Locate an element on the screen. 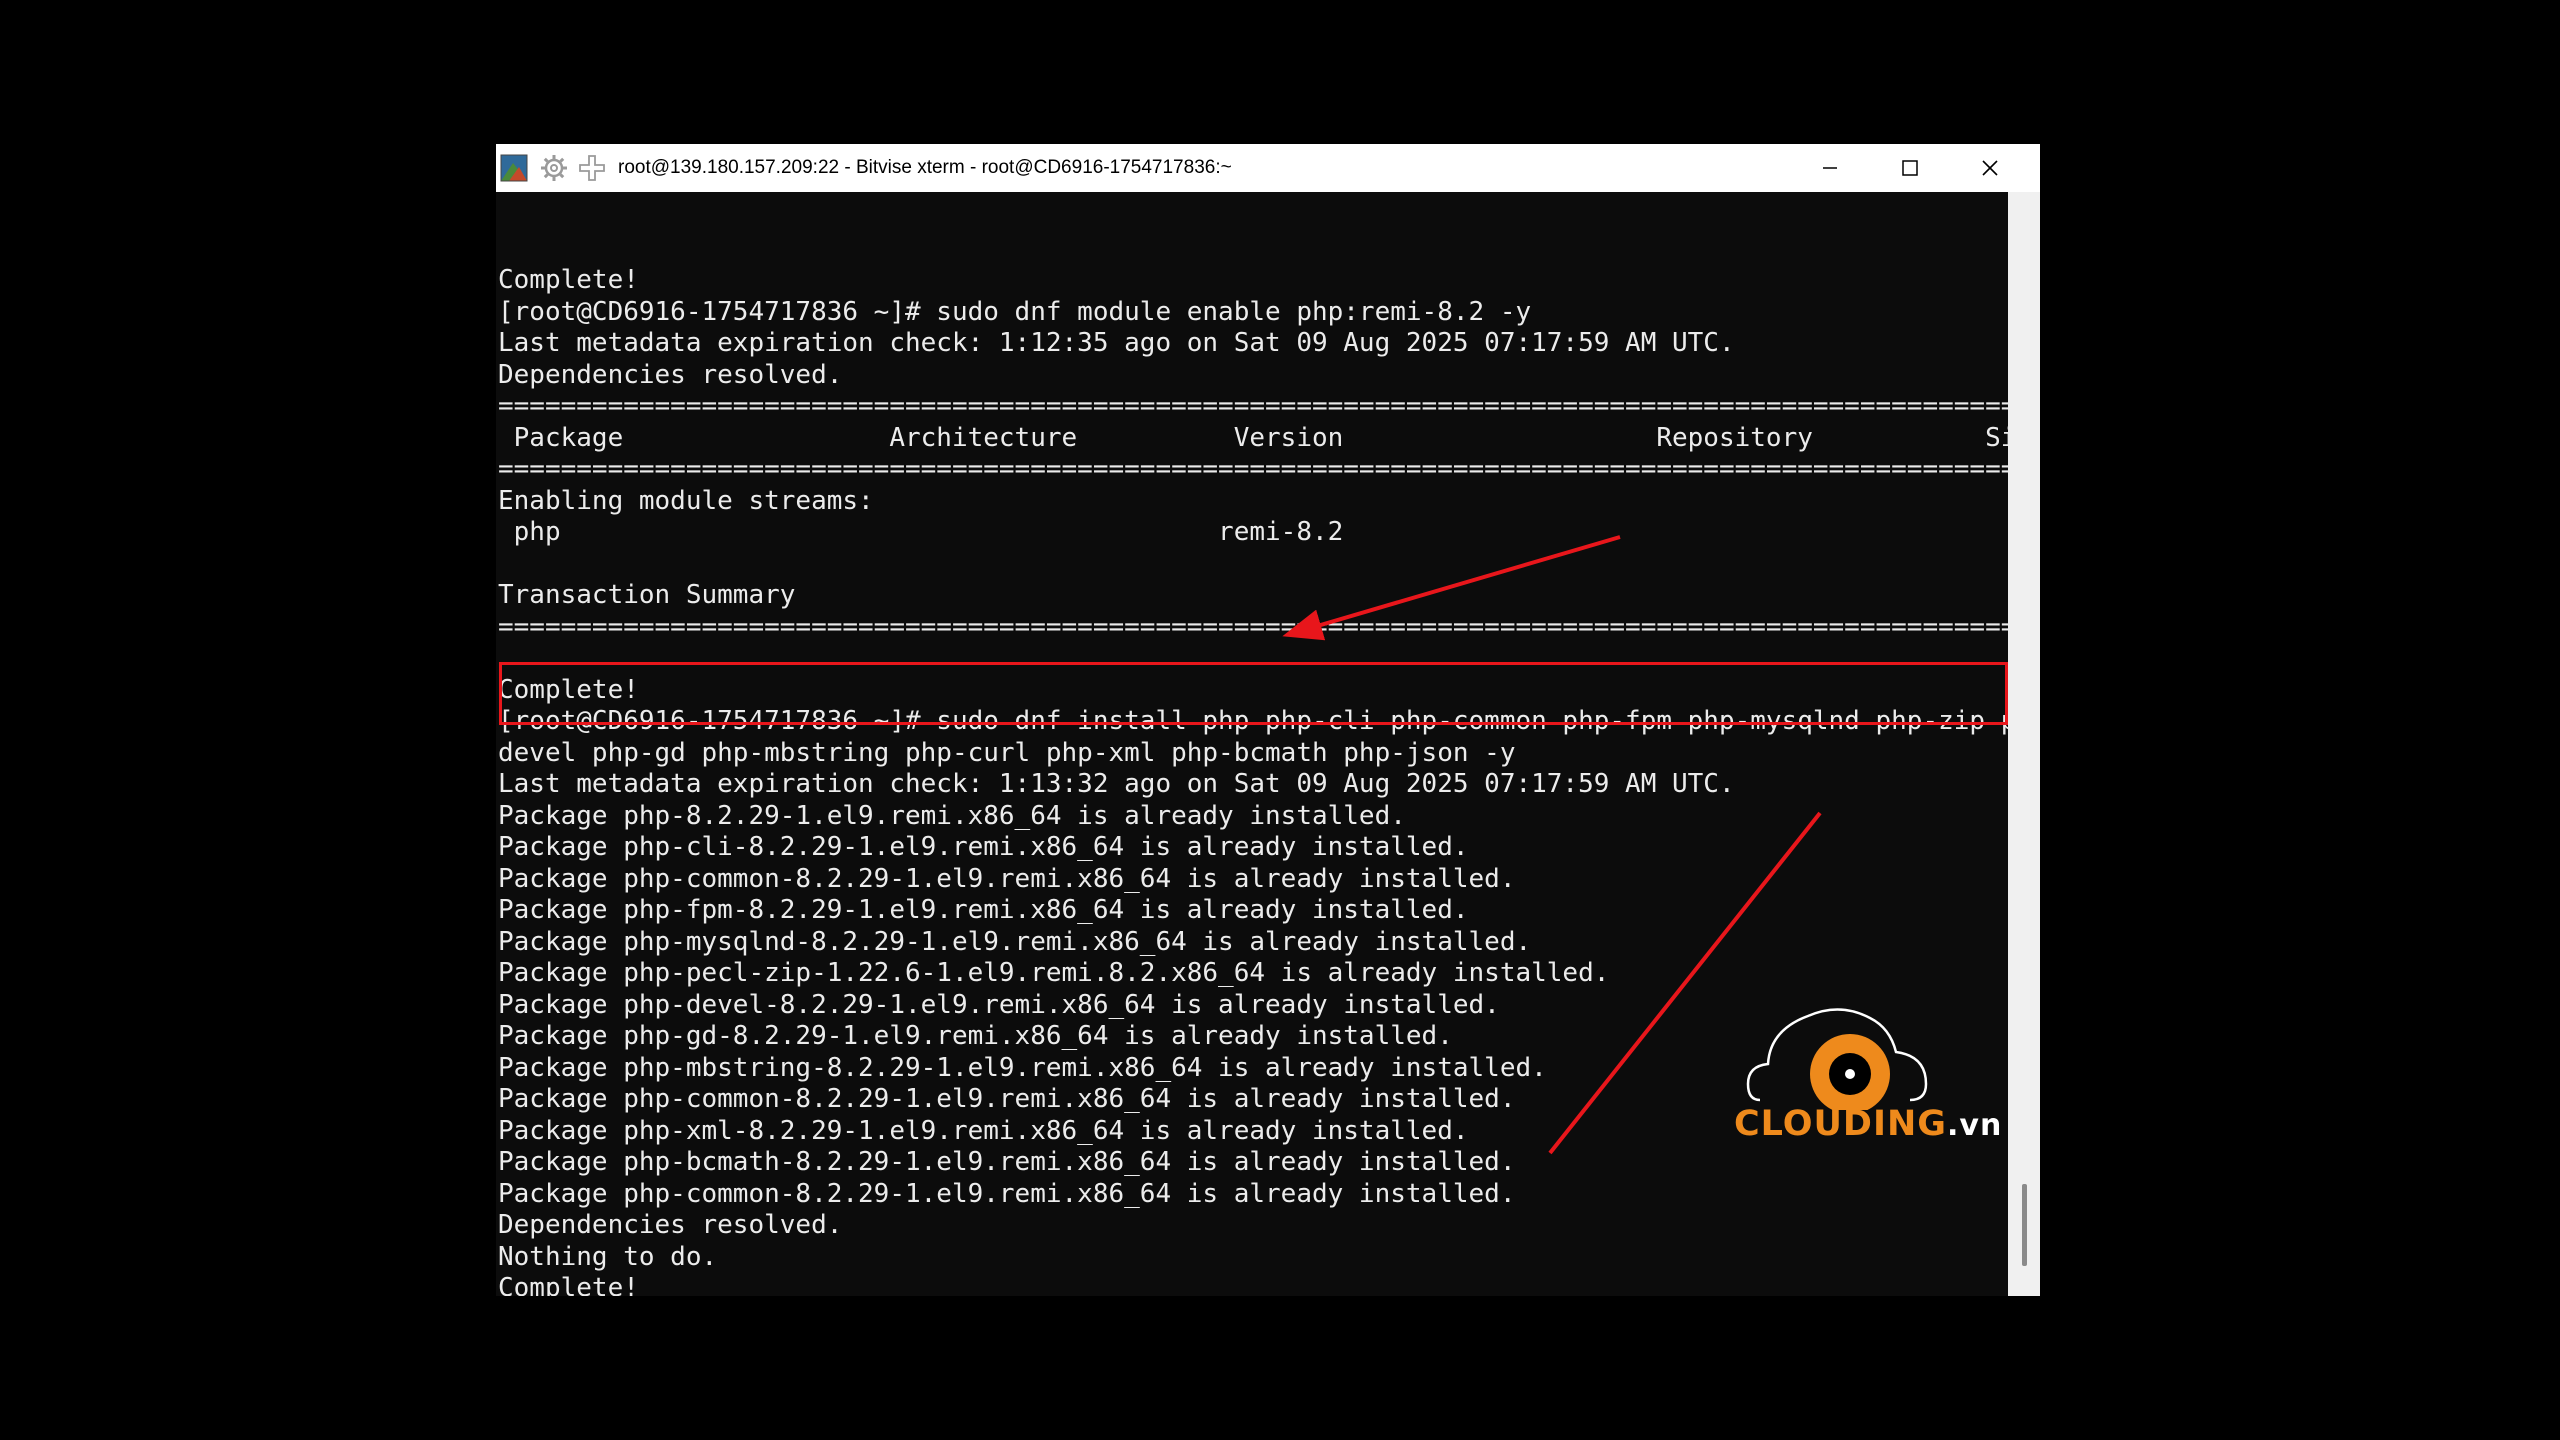 The image size is (2560, 1440). cloud-logo-icon is located at coordinates (1837, 1061).